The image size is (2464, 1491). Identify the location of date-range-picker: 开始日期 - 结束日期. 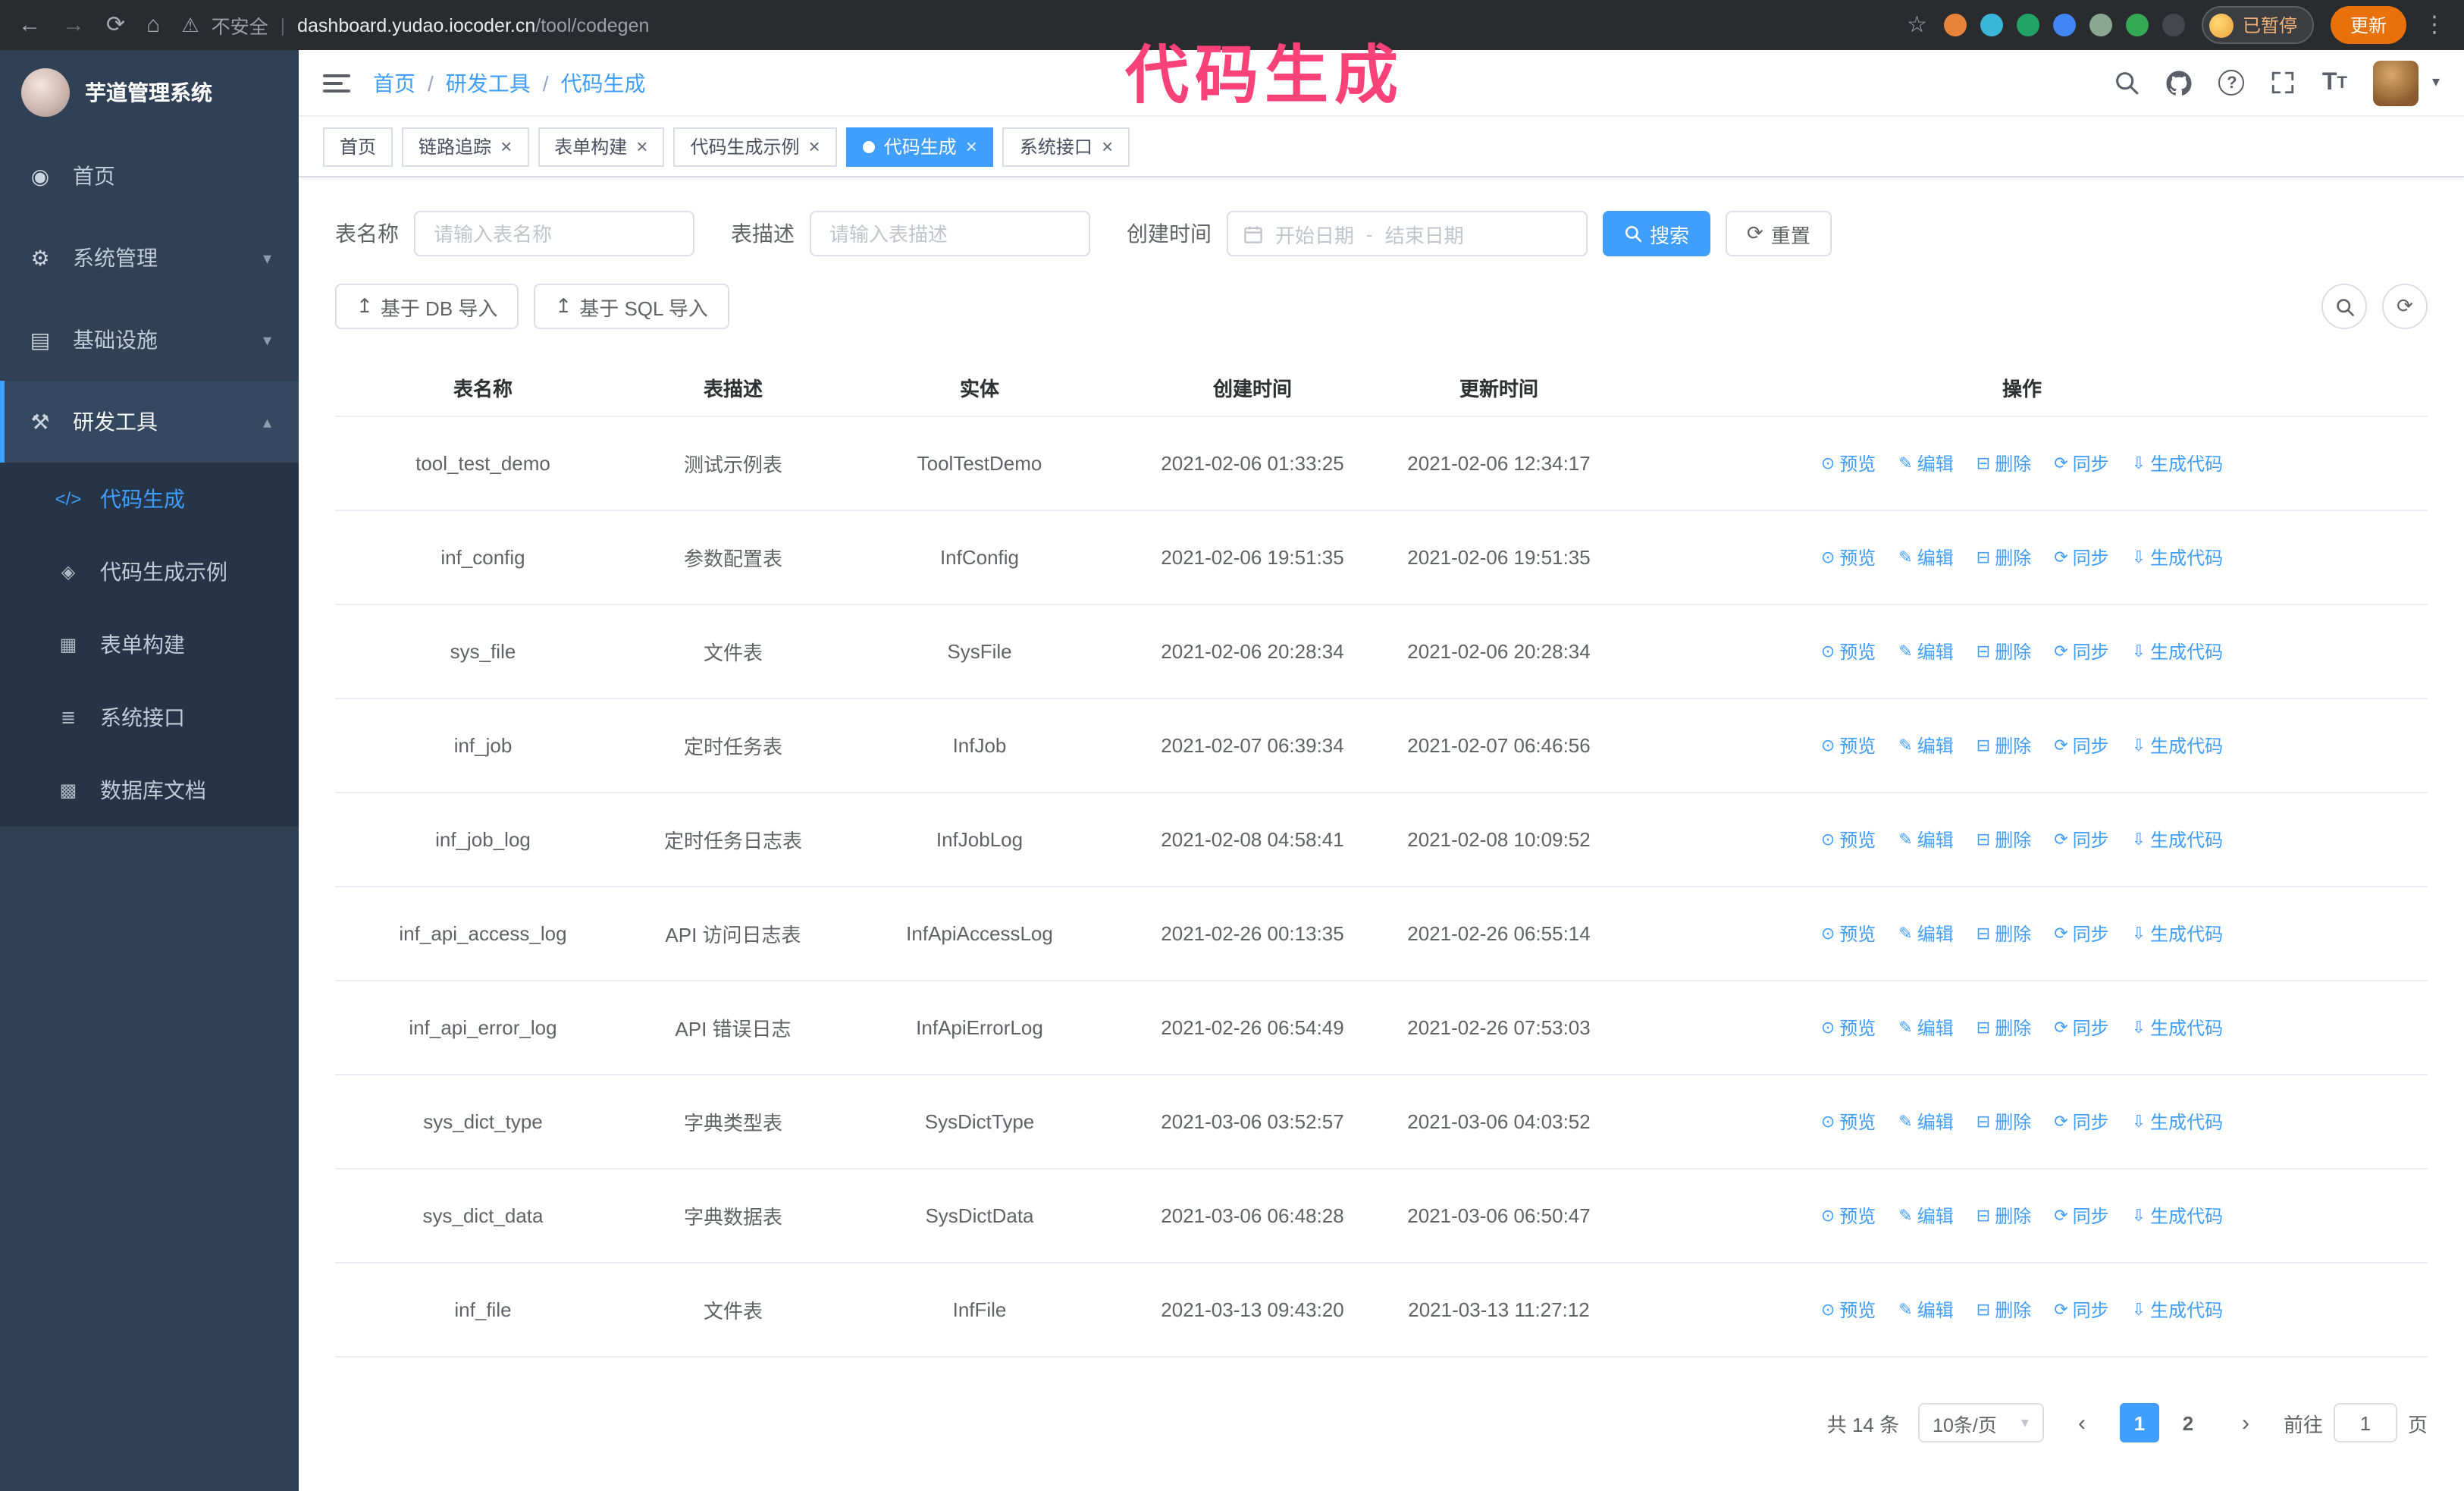
(1407, 233).